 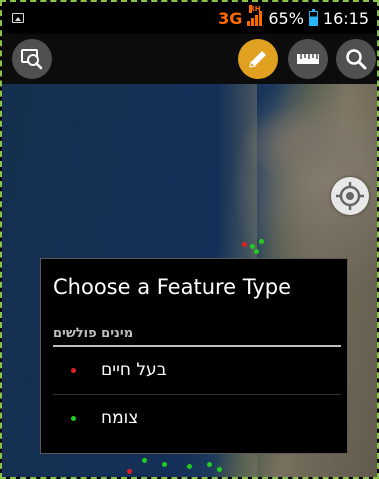 I want to click on status-indicators: 3G RH 65% 16:15, so click(x=293, y=18).